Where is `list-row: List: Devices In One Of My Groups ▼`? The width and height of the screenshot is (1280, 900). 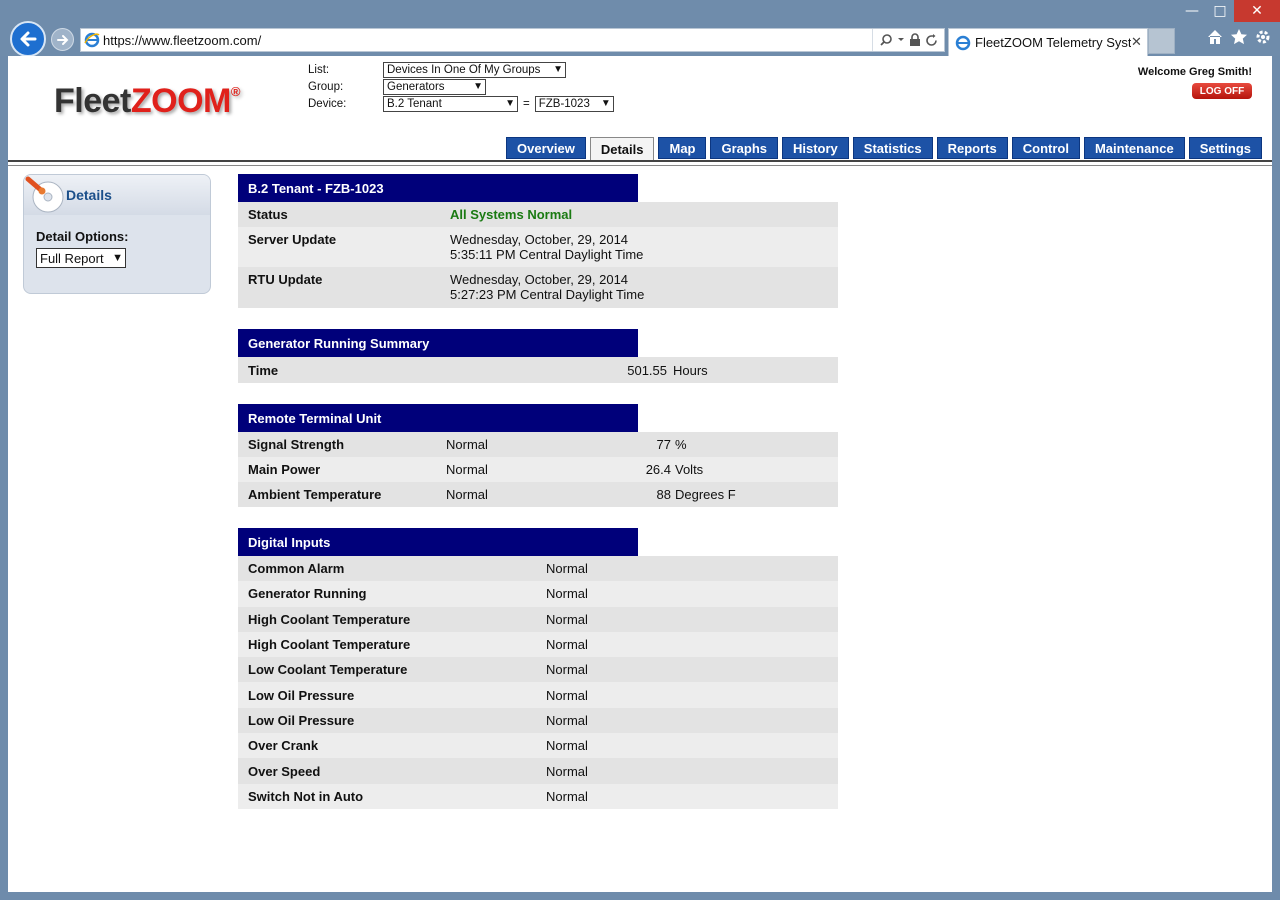
list-row: List: Devices In One Of My Groups ▼ is located at coordinates (461, 69).